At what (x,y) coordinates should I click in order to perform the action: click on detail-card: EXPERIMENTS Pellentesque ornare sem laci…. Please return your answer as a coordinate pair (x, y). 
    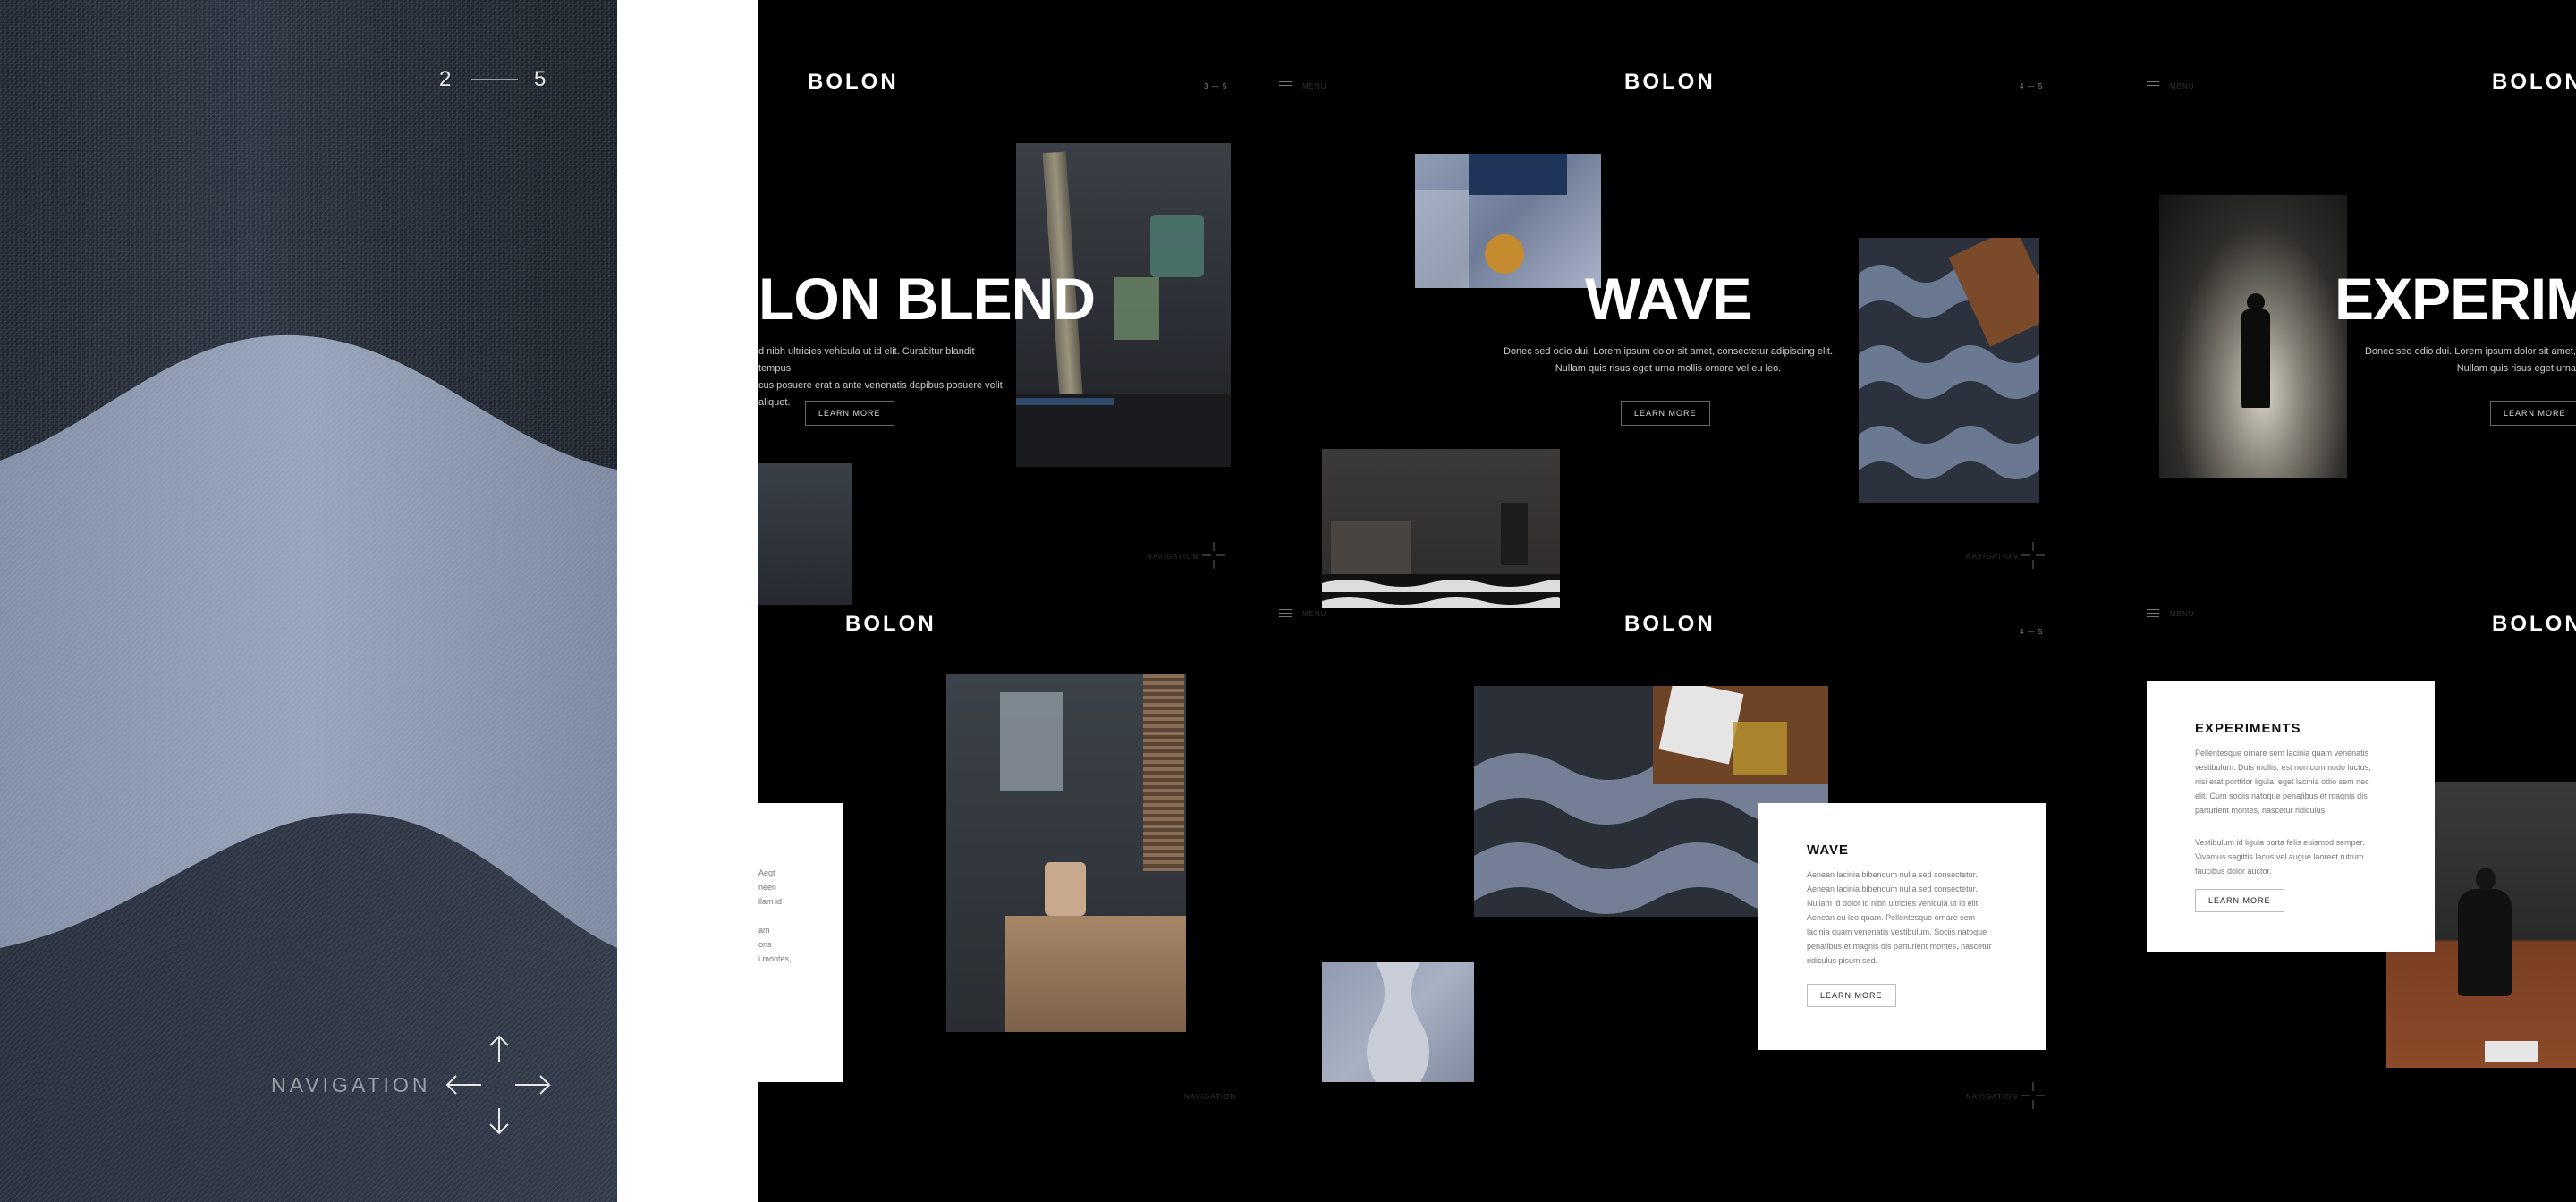
    Looking at the image, I should click on (2291, 816).